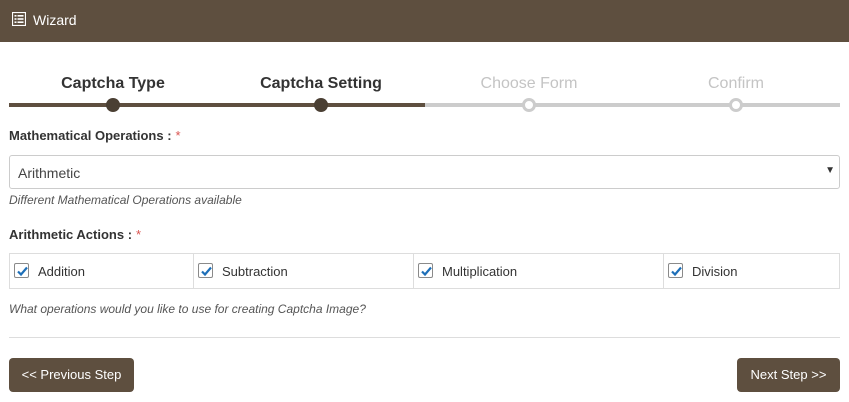 The image size is (849, 402). I want to click on caret-down-icon: ▼, so click(830, 170).